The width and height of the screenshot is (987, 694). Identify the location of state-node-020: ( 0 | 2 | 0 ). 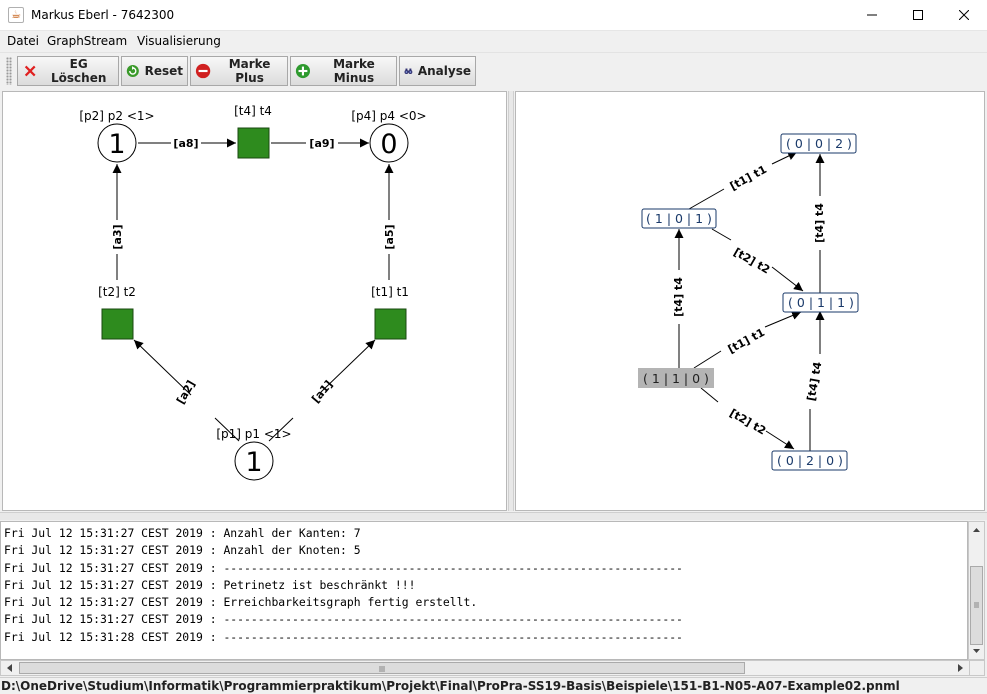
(809, 460).